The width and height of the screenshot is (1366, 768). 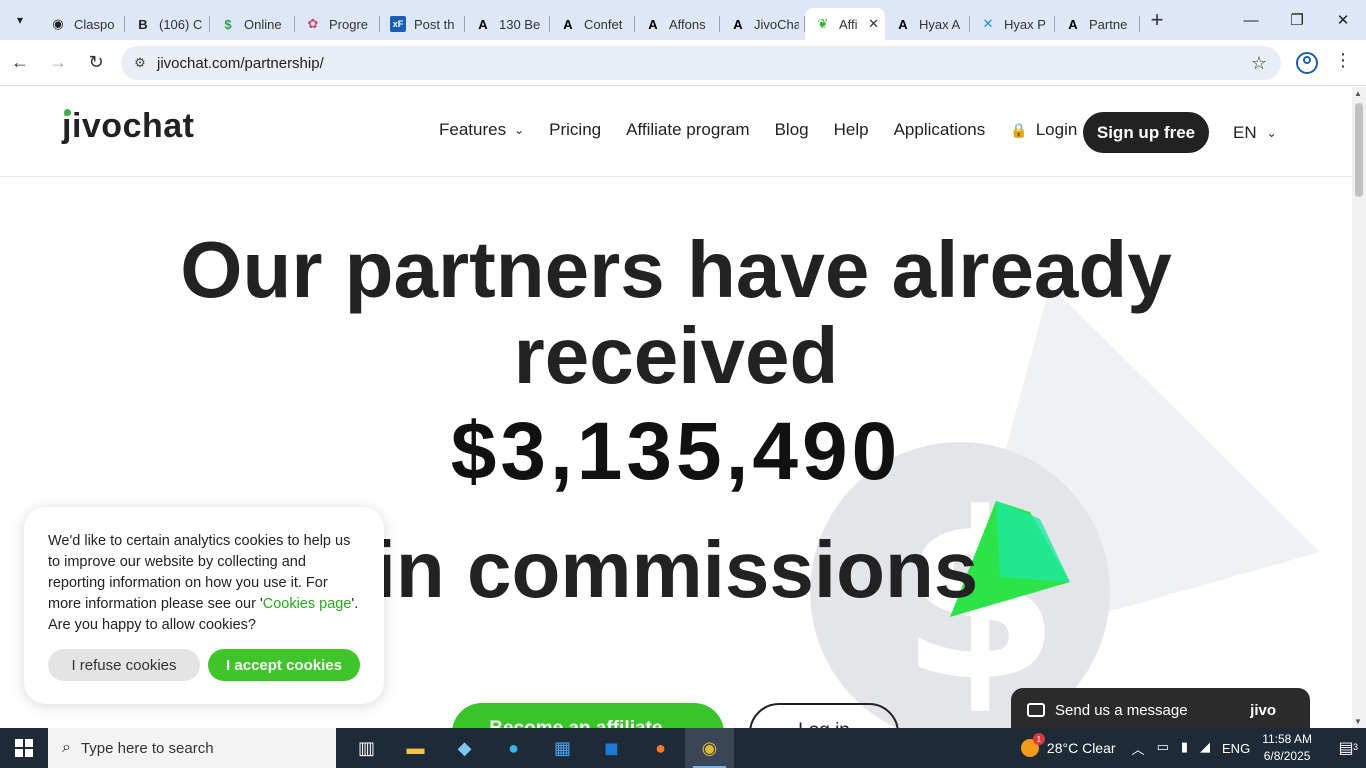 What do you see at coordinates (709, 748) in the screenshot?
I see `chrome-icon: ◉` at bounding box center [709, 748].